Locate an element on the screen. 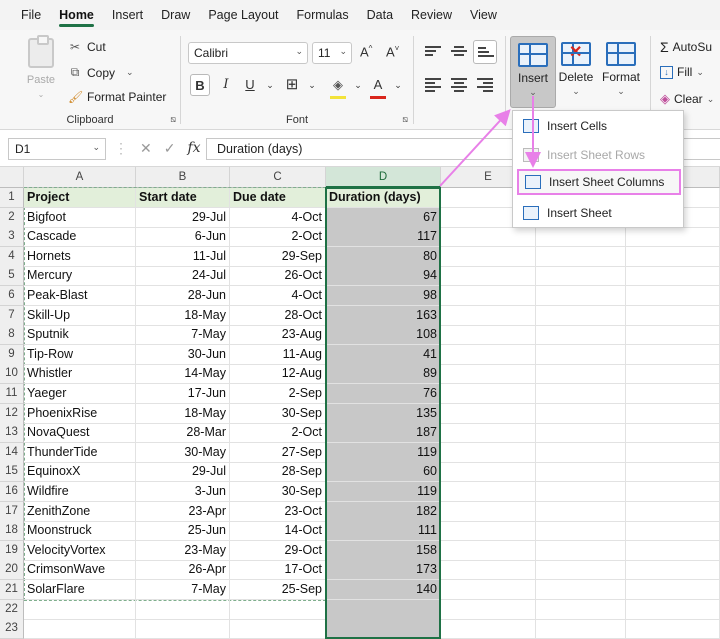 The image size is (720, 639). paste-button: Paste ⌄ is located at coordinates (41, 67).